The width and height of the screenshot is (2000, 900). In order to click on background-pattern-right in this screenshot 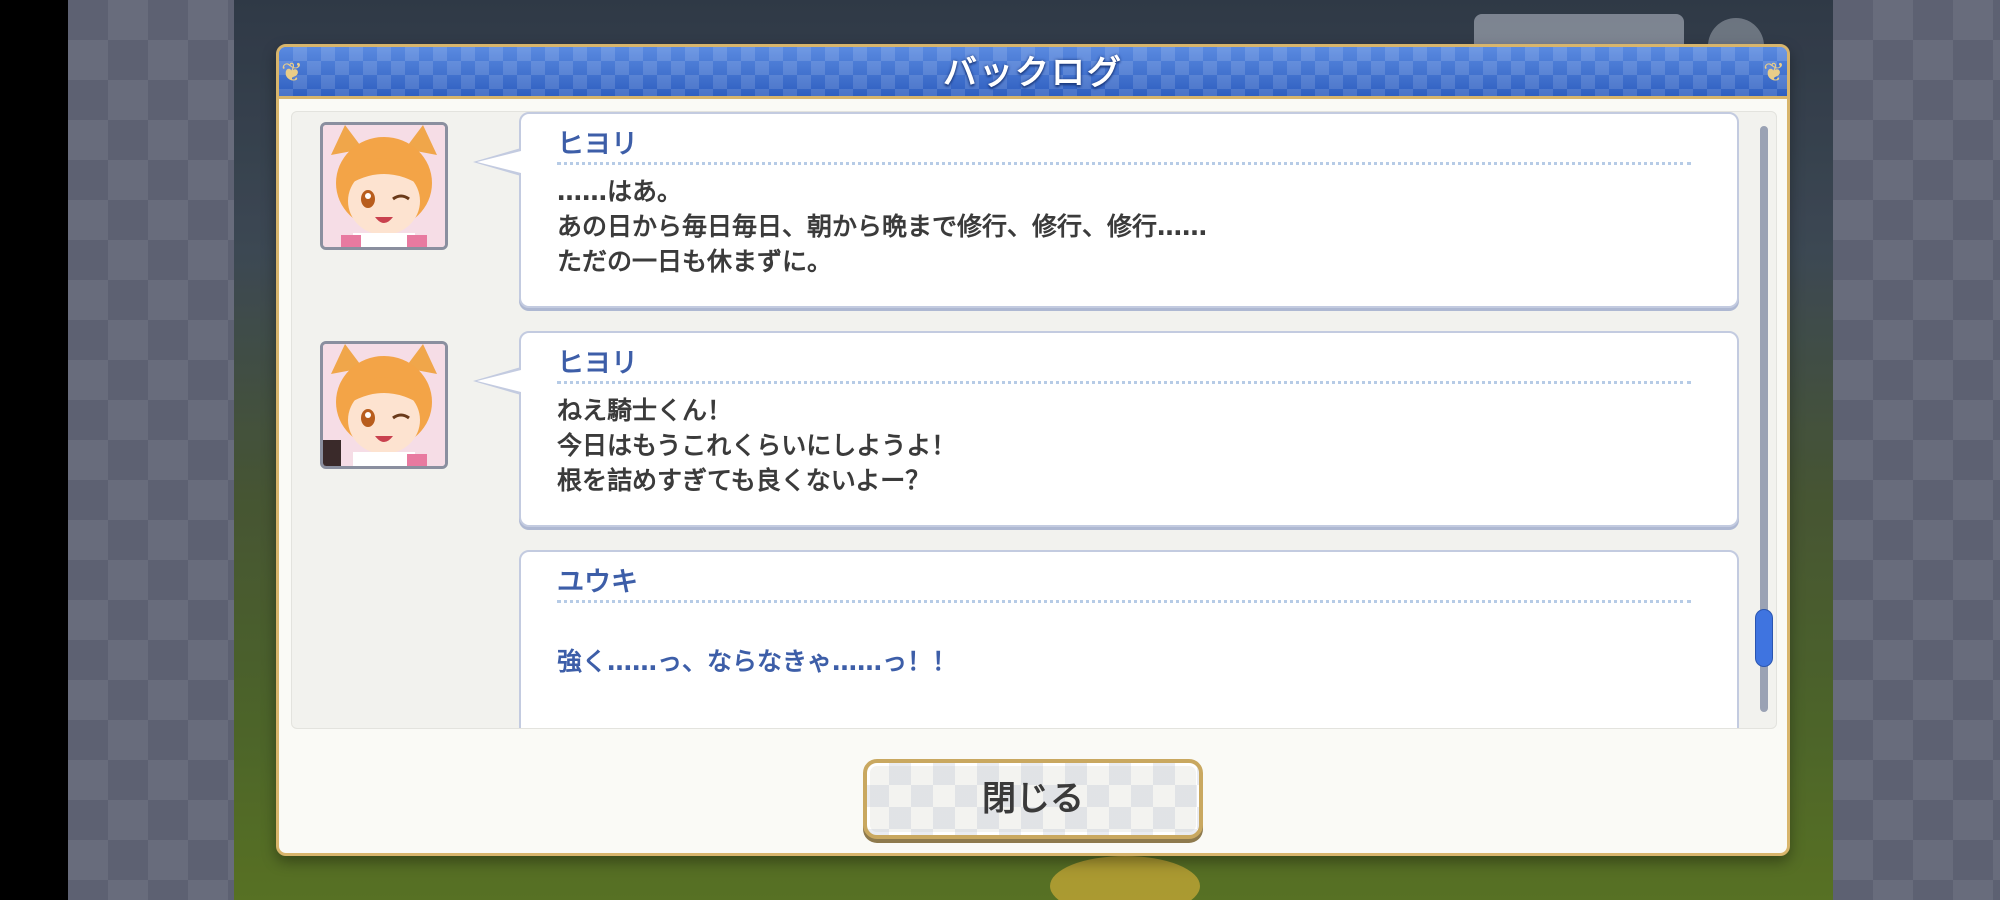, I will do `click(1916, 450)`.